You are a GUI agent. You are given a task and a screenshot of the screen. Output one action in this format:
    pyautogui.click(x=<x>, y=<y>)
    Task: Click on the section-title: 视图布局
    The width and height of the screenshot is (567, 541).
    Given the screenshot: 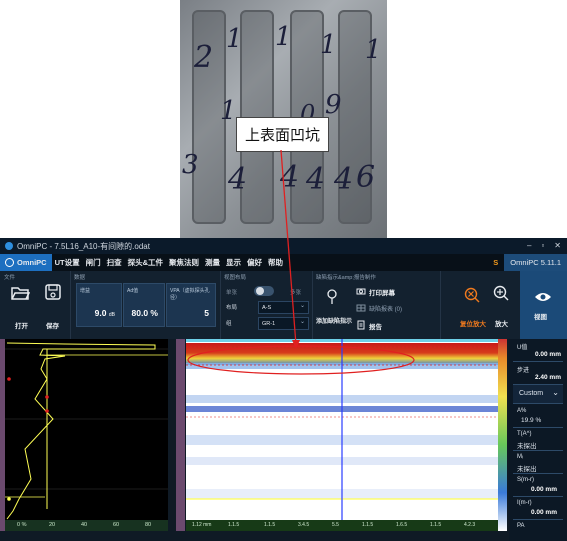 What is the action you would take?
    pyautogui.click(x=235, y=278)
    